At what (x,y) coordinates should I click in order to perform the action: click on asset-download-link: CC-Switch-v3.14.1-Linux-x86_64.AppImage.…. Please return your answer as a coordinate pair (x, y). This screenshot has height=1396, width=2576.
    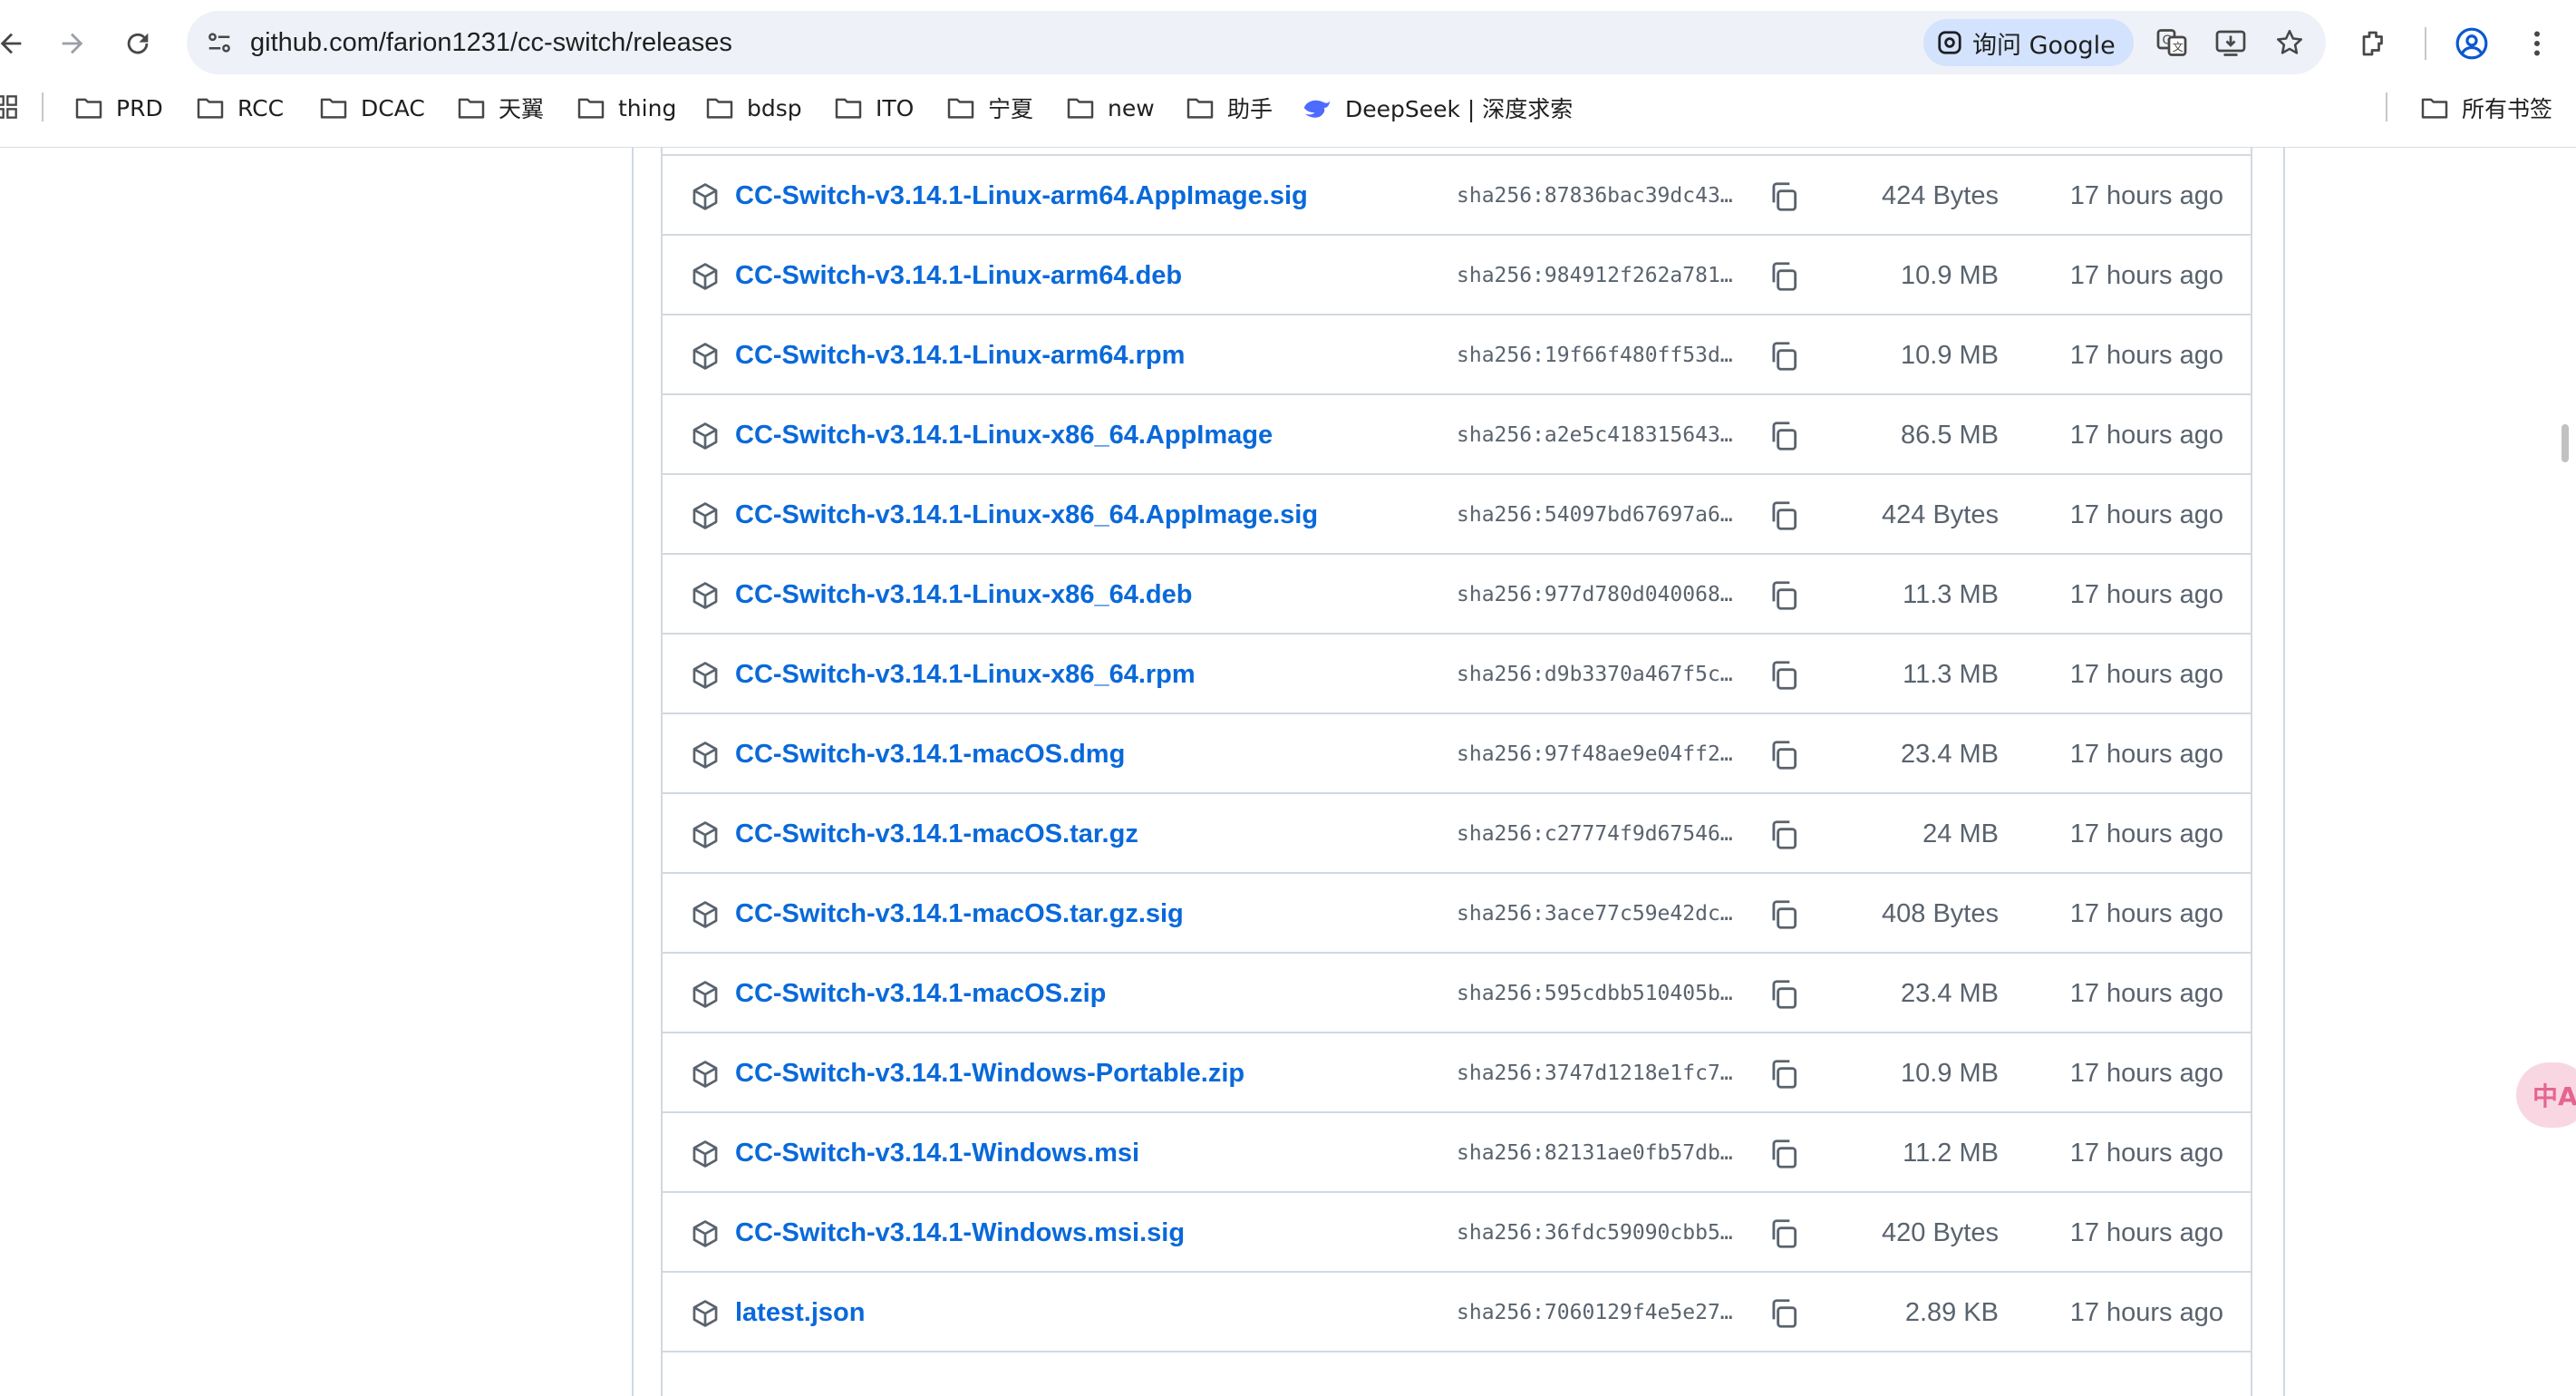
    Looking at the image, I should click on (1026, 515).